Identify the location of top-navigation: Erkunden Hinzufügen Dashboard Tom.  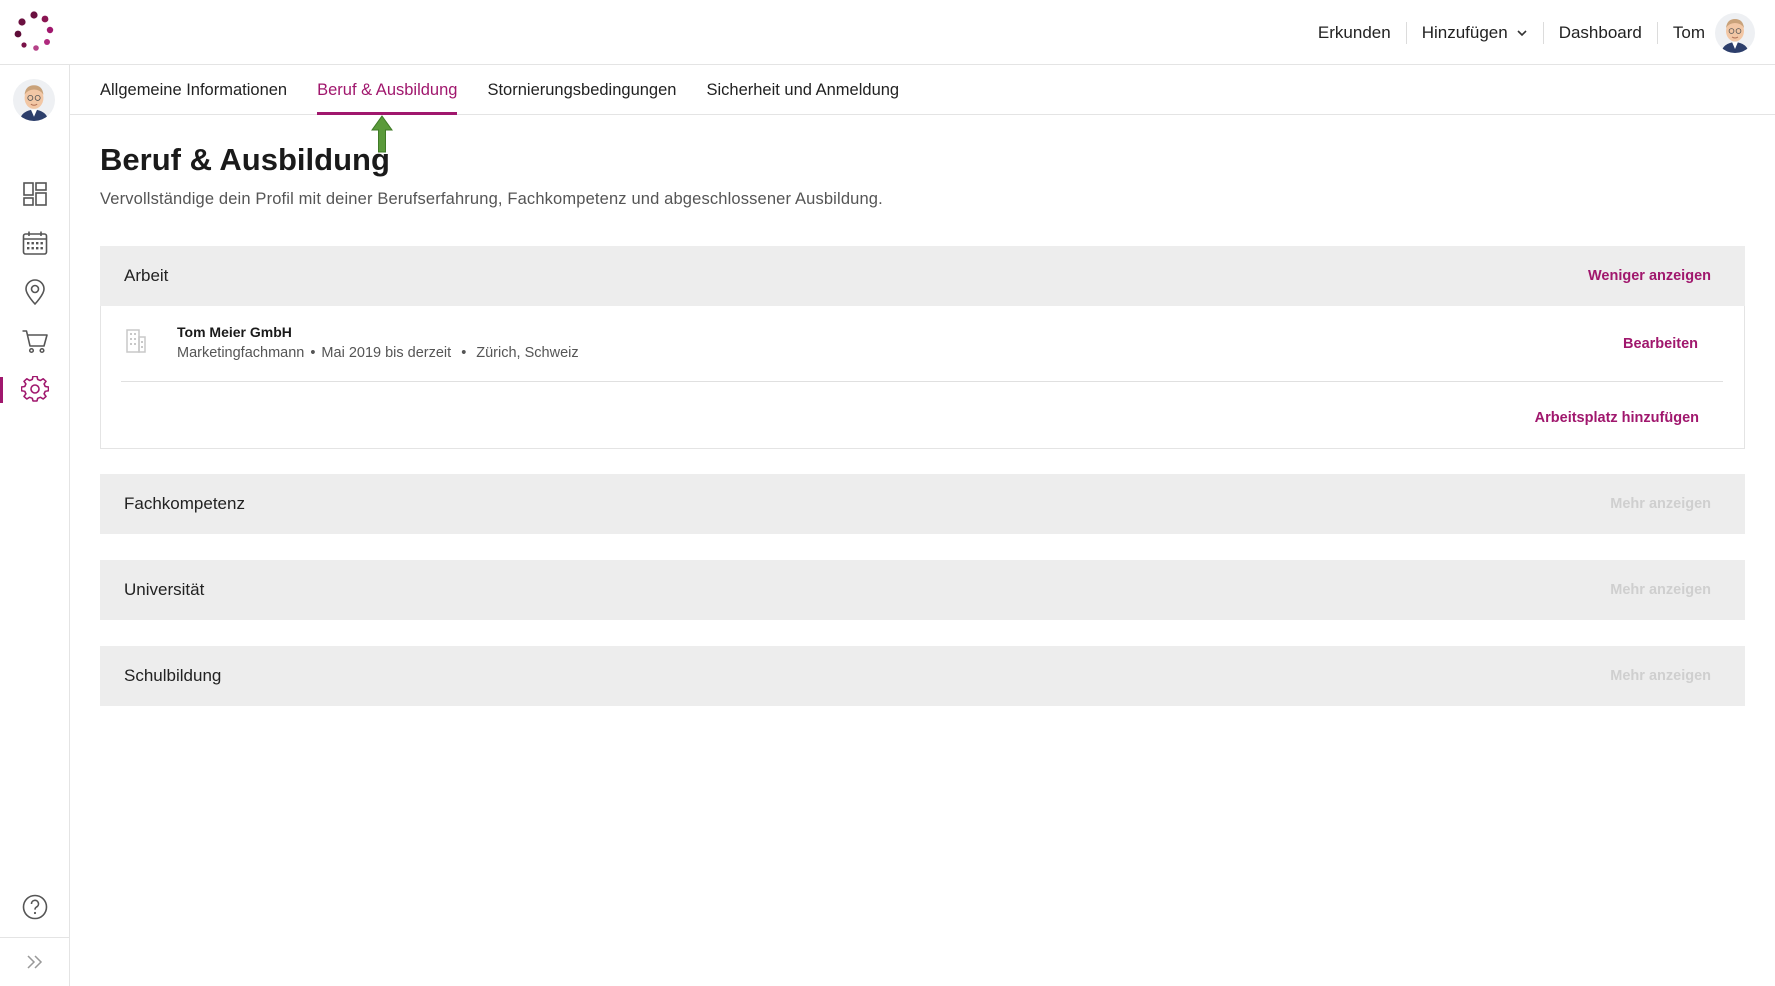
(1529, 32).